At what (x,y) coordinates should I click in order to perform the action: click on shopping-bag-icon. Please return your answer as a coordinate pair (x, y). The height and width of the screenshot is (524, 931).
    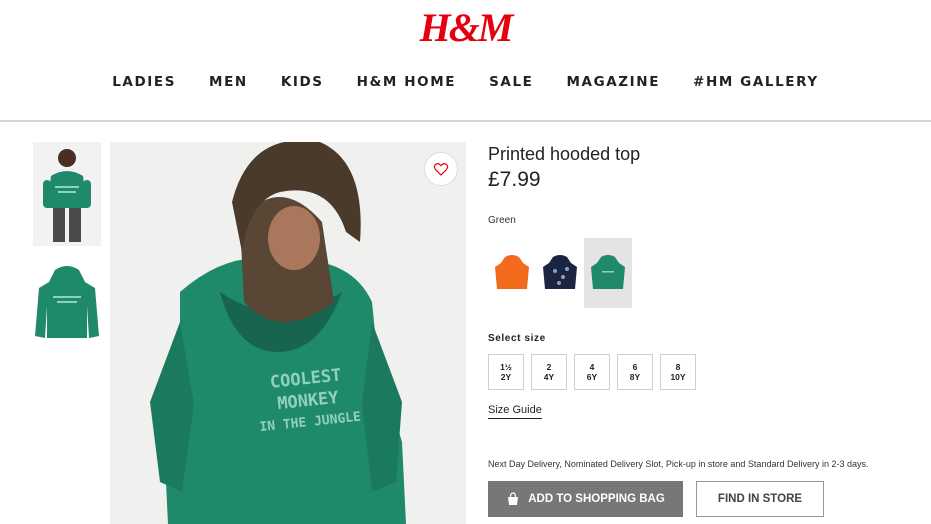
    Looking at the image, I should click on (513, 498).